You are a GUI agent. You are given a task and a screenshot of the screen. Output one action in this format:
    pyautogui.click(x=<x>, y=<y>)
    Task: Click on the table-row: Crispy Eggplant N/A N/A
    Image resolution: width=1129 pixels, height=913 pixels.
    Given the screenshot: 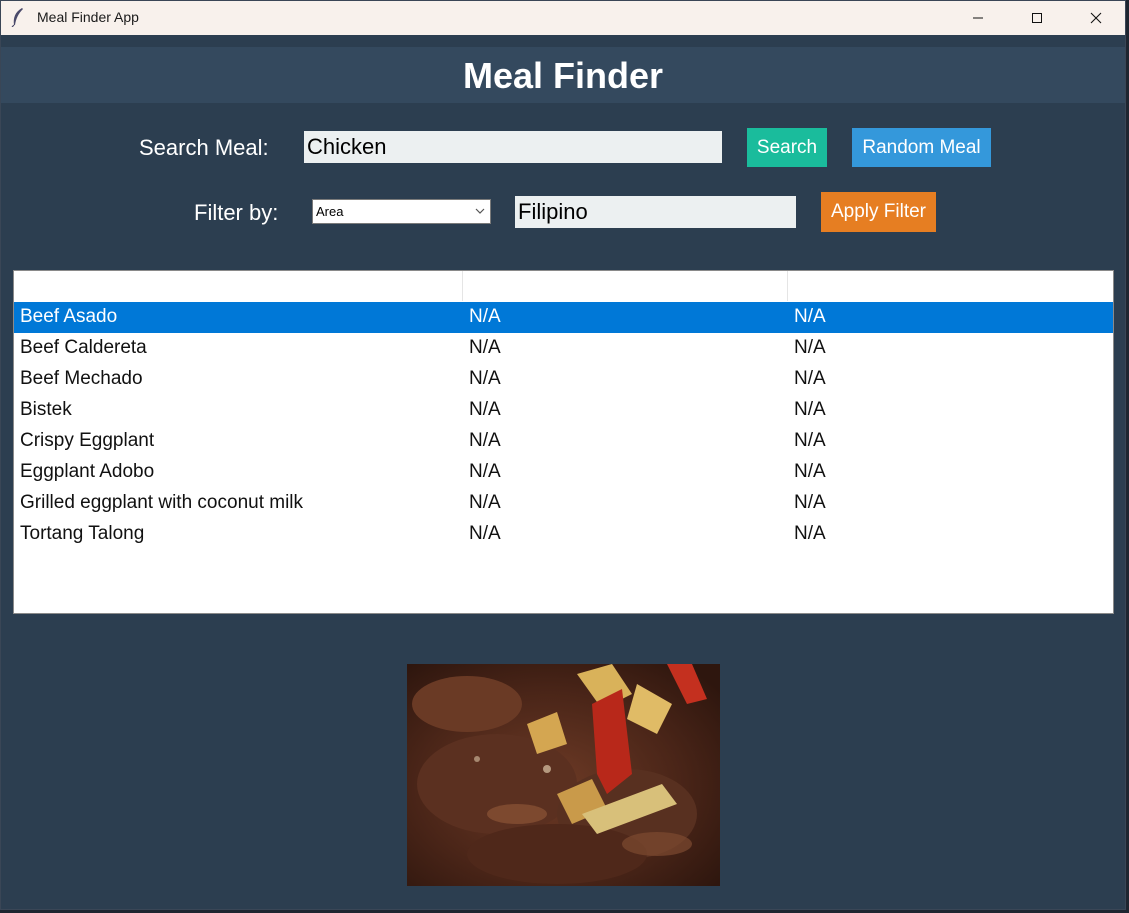 What is the action you would take?
    pyautogui.click(x=563, y=441)
    